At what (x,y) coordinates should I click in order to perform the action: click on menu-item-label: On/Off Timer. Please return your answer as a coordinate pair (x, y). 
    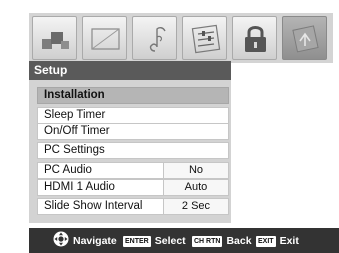
    Looking at the image, I should click on (77, 131).